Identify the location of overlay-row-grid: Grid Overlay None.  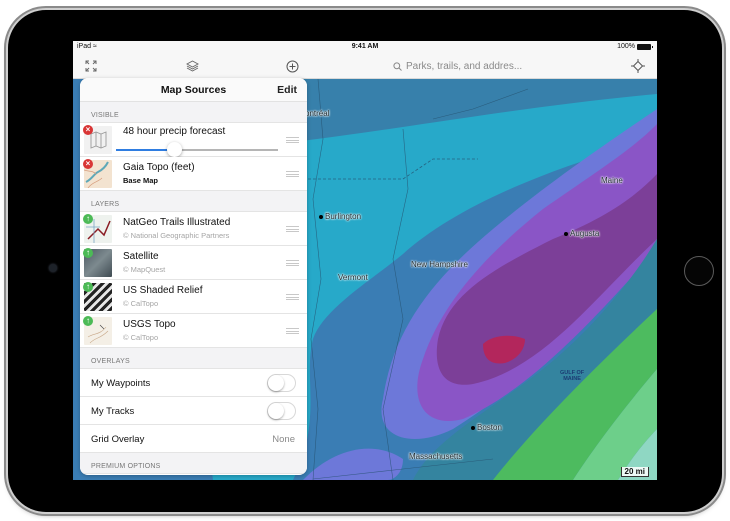
(193, 439).